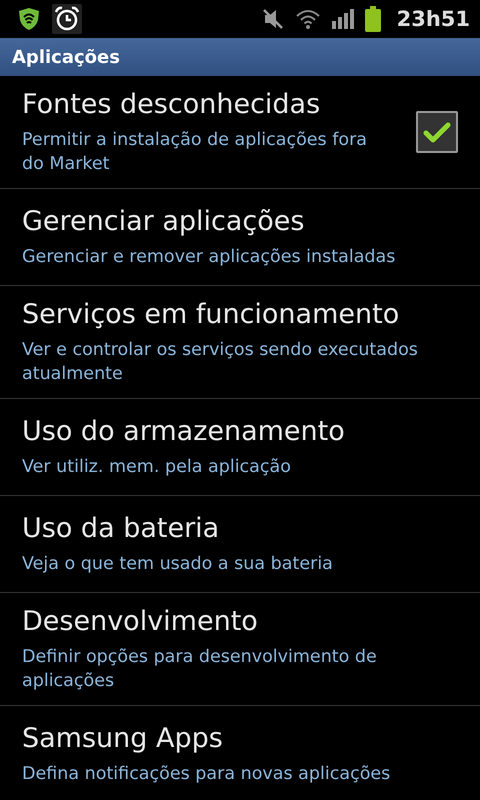 The image size is (480, 800). What do you see at coordinates (67, 19) in the screenshot?
I see `alarm-clock-icon` at bounding box center [67, 19].